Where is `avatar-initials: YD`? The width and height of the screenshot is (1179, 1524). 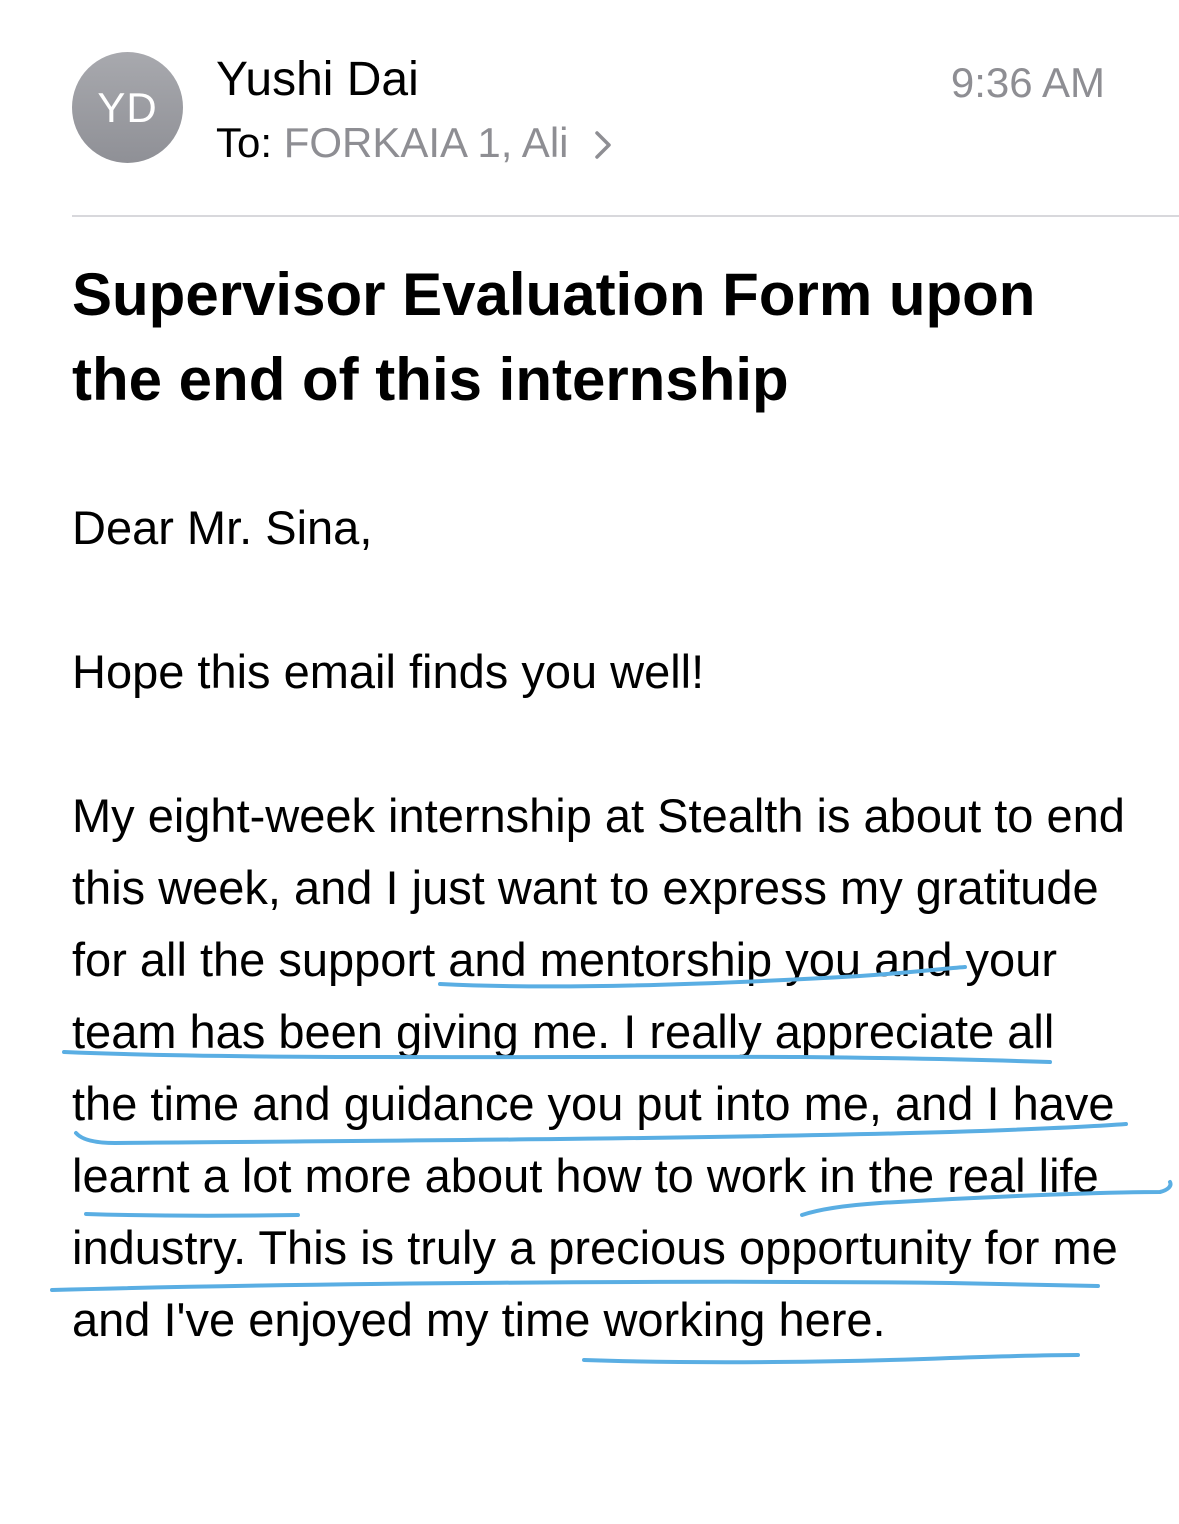 avatar-initials: YD is located at coordinates (127, 107).